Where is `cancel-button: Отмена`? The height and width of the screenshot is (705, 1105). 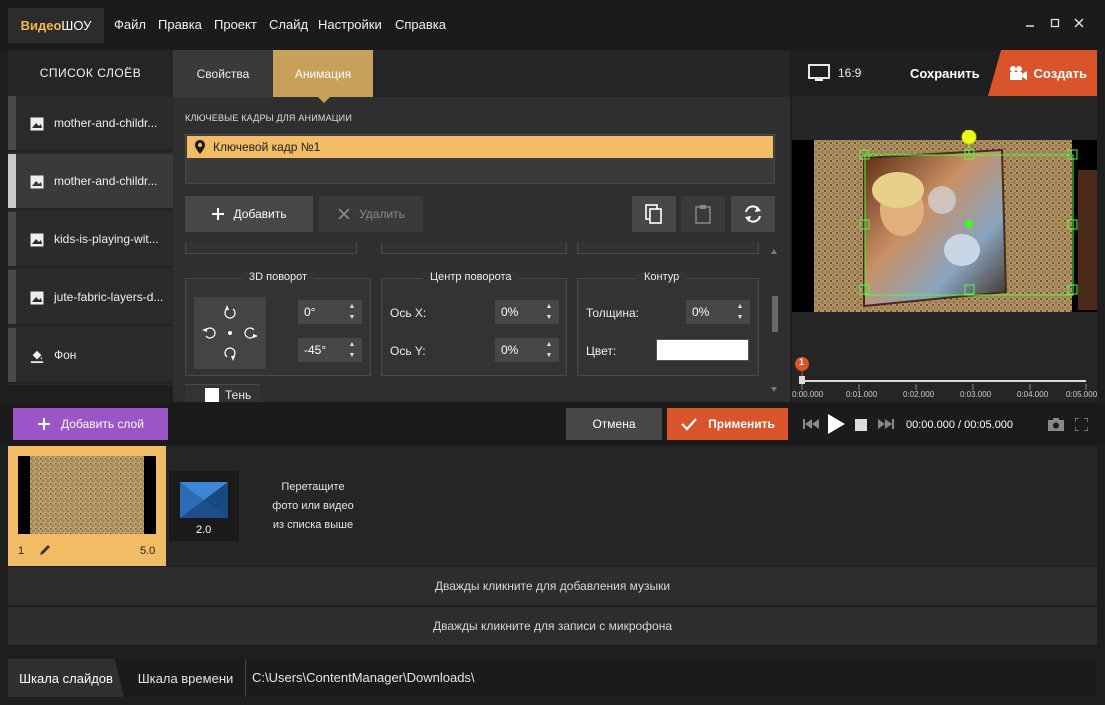 cancel-button: Отмена is located at coordinates (614, 424).